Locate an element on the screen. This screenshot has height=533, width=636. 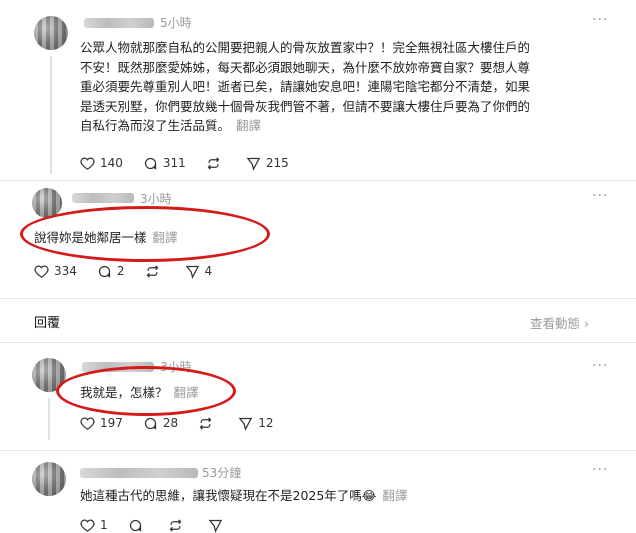
like-button: 197 is located at coordinates (101, 423).